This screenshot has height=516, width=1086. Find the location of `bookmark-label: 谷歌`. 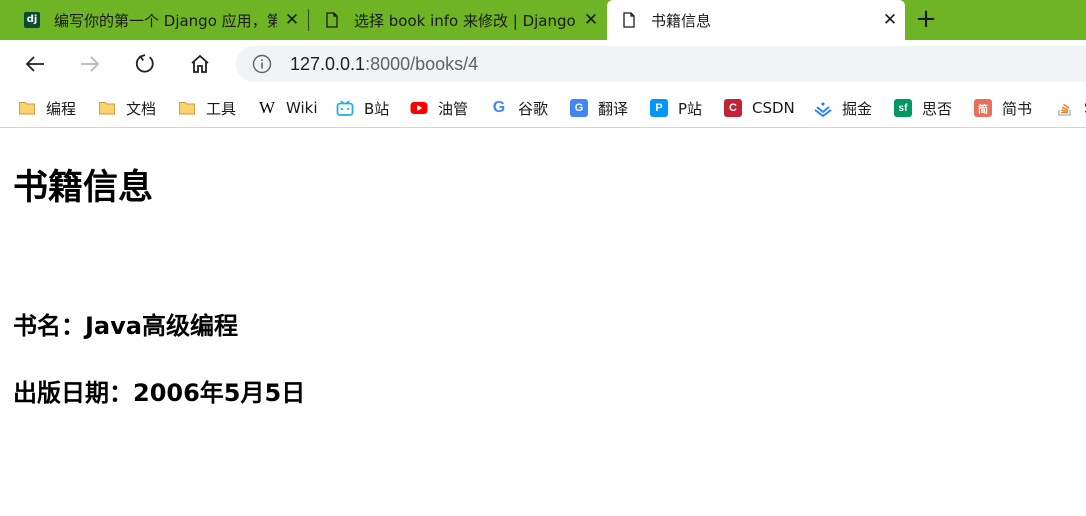

bookmark-label: 谷歌 is located at coordinates (533, 108).